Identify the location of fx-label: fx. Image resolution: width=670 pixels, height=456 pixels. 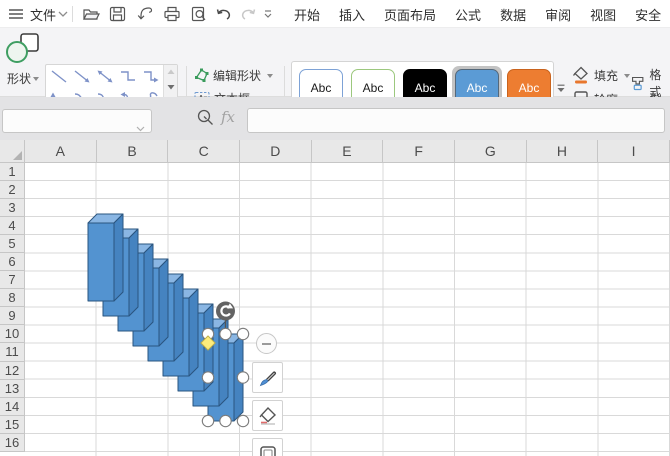
(228, 117).